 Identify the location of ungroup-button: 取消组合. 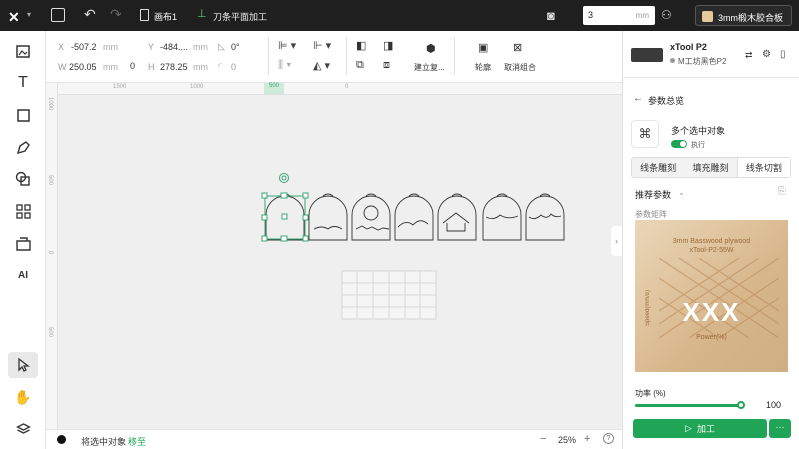
(520, 67).